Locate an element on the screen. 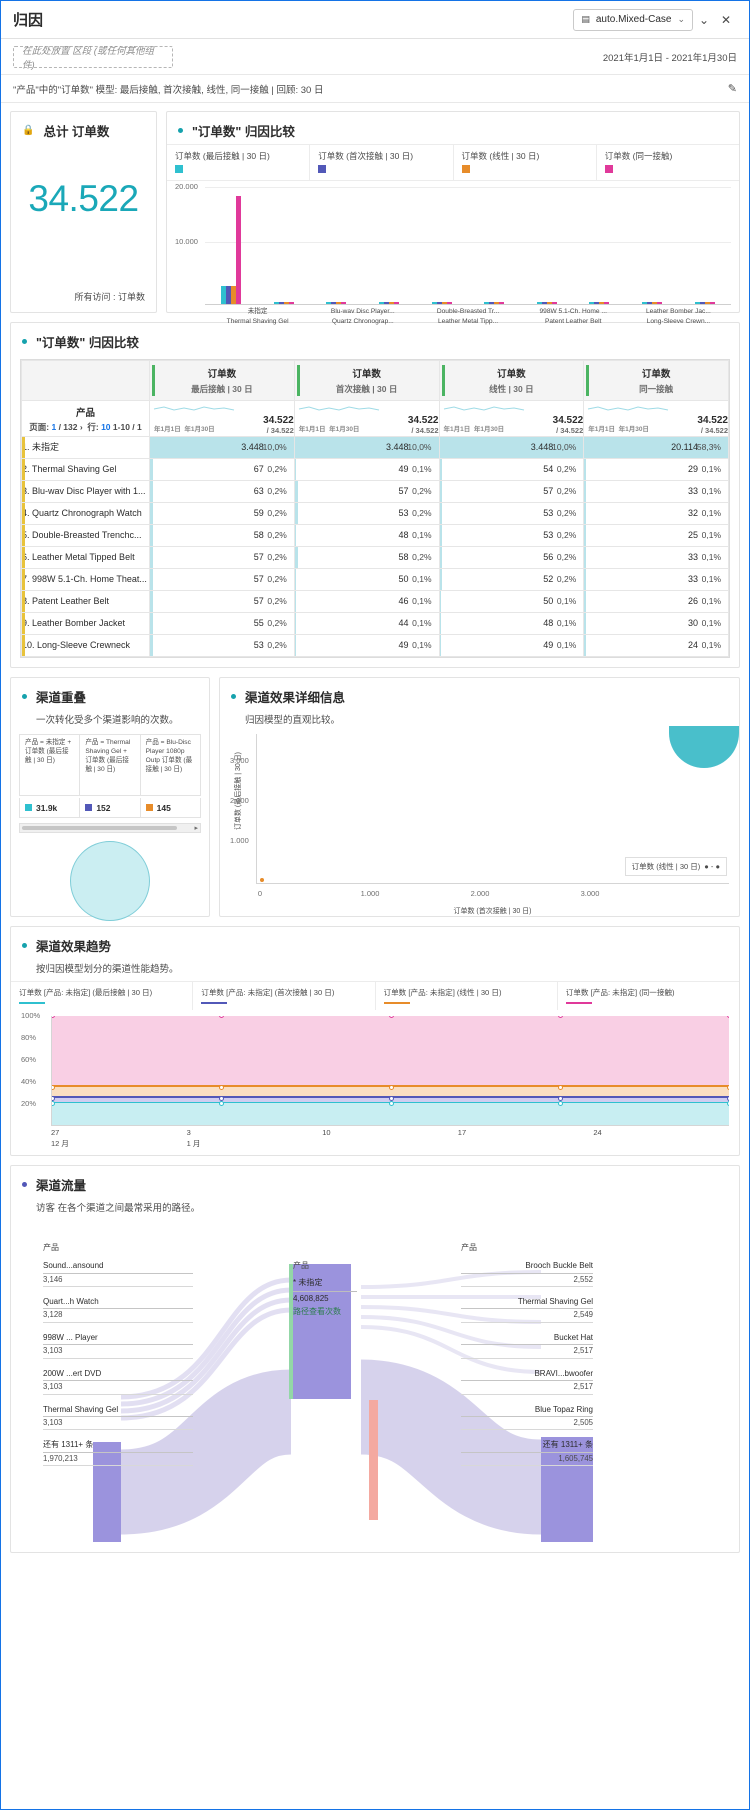 The width and height of the screenshot is (750, 1810). table-cell: 52 0,2% is located at coordinates (511, 579).